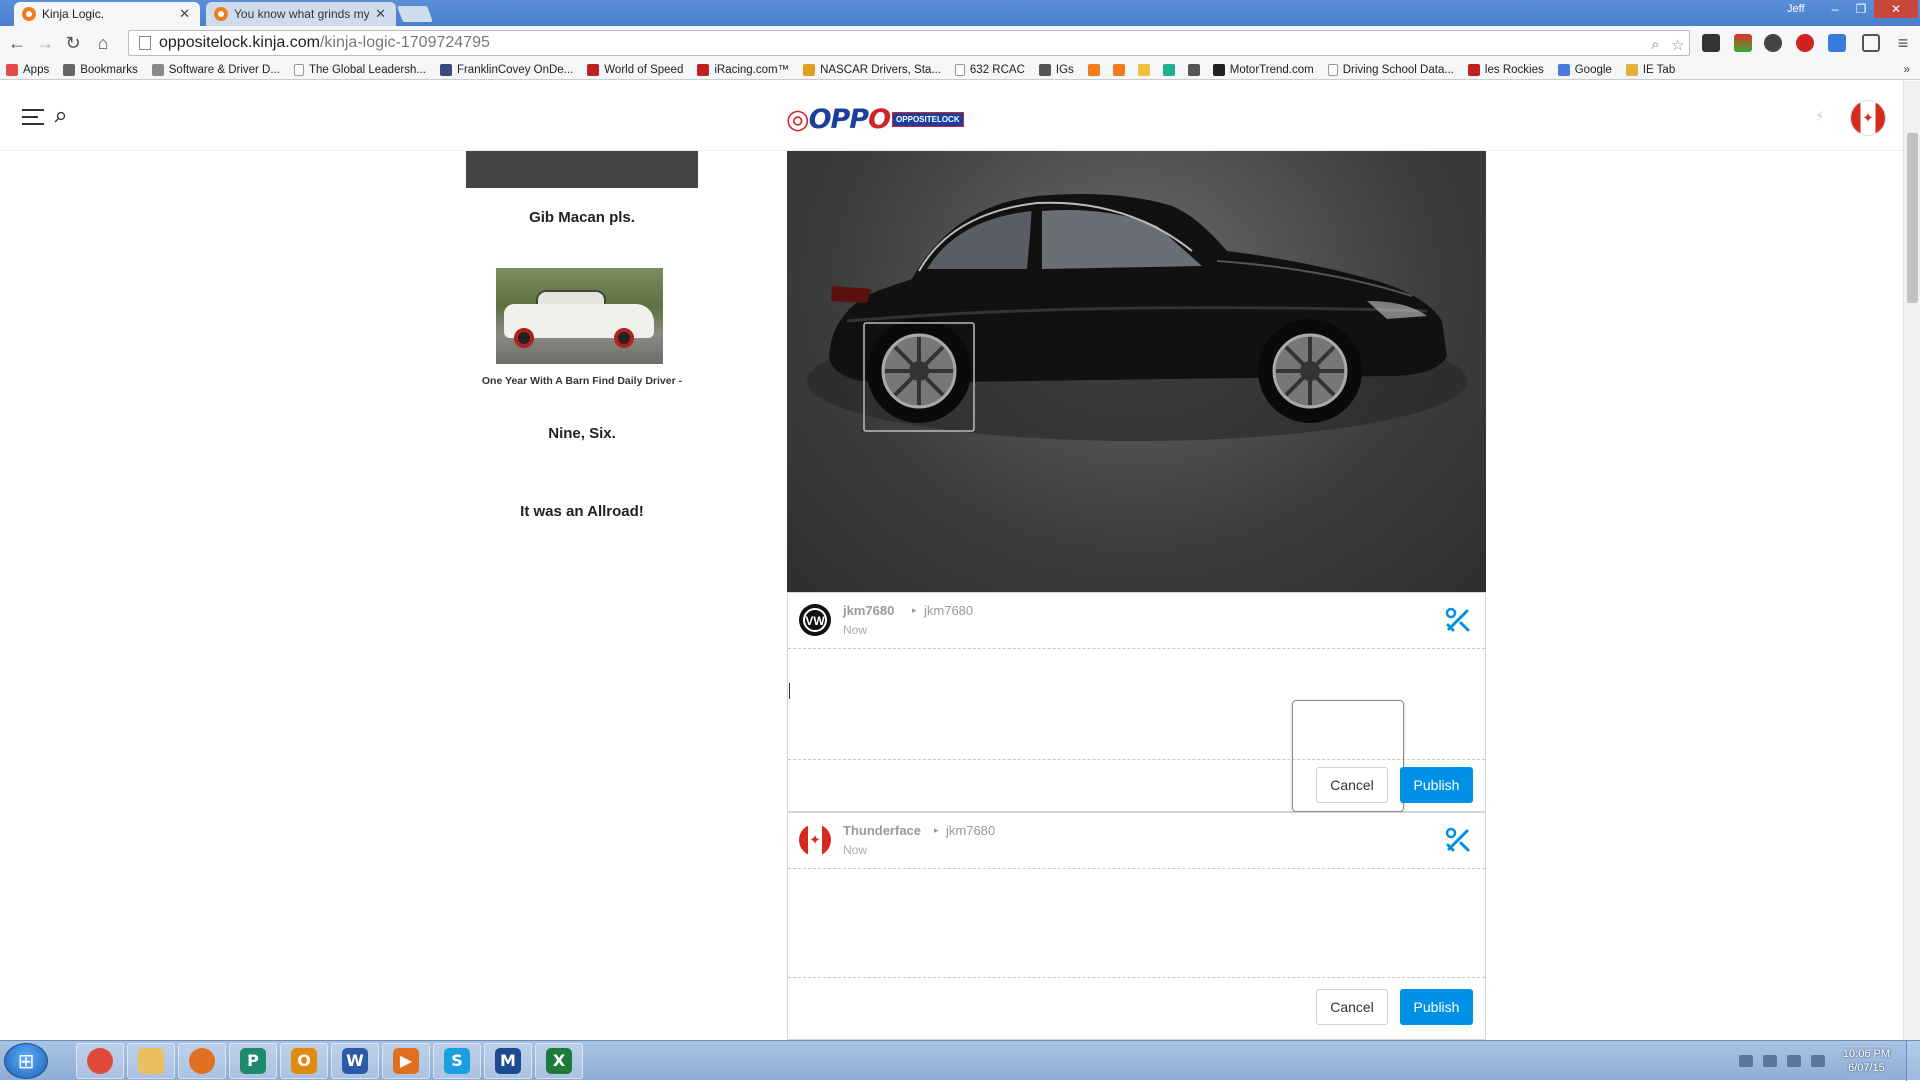 The width and height of the screenshot is (1920, 1081). Describe the element at coordinates (60, 117) in the screenshot. I see `search-icon` at that location.